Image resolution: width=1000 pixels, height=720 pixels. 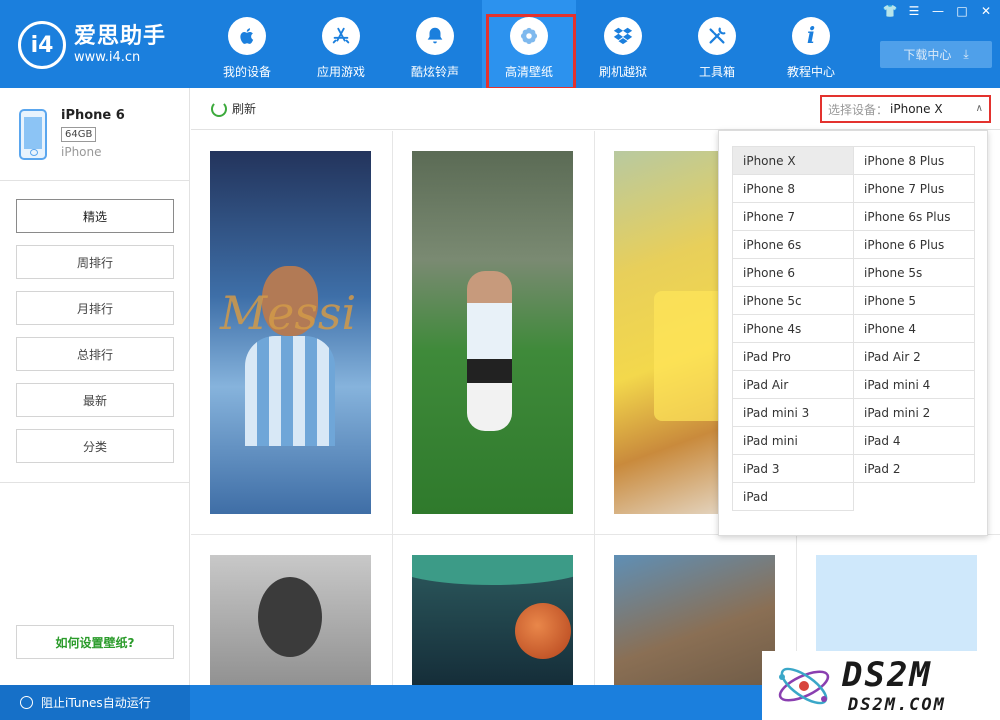 What do you see at coordinates (341, 36) in the screenshot?
I see `app-store-icon` at bounding box center [341, 36].